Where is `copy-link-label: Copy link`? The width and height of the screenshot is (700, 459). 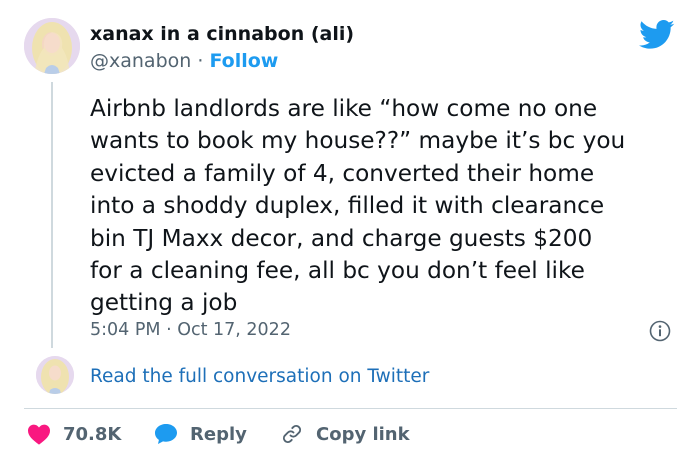
copy-link-label: Copy link is located at coordinates (363, 434).